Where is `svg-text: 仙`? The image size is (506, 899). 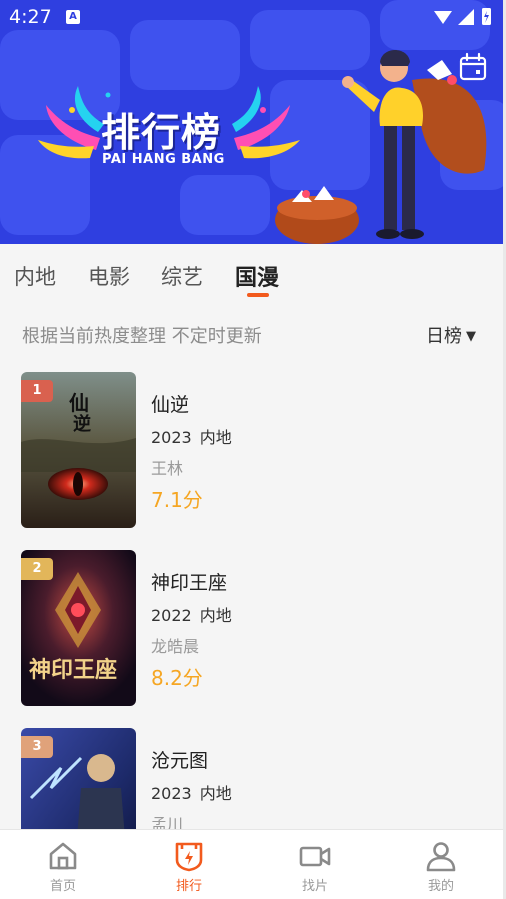 svg-text: 仙 is located at coordinates (79, 403).